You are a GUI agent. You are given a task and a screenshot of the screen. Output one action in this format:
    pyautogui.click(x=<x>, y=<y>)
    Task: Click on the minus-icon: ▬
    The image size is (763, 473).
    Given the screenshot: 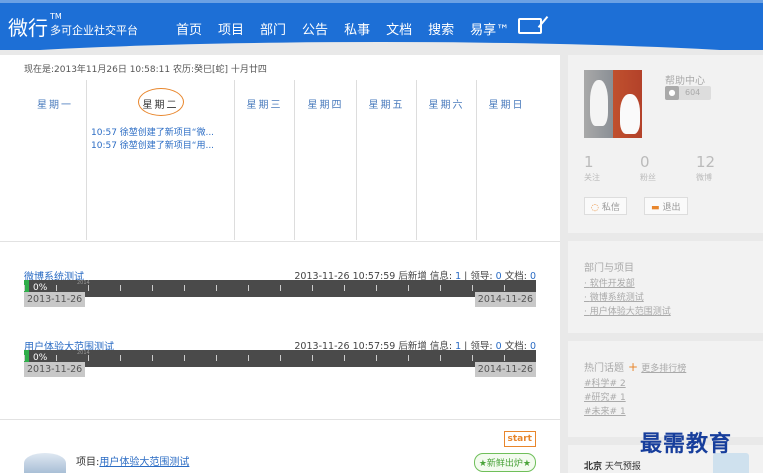 What is the action you would take?
    pyautogui.click(x=655, y=208)
    